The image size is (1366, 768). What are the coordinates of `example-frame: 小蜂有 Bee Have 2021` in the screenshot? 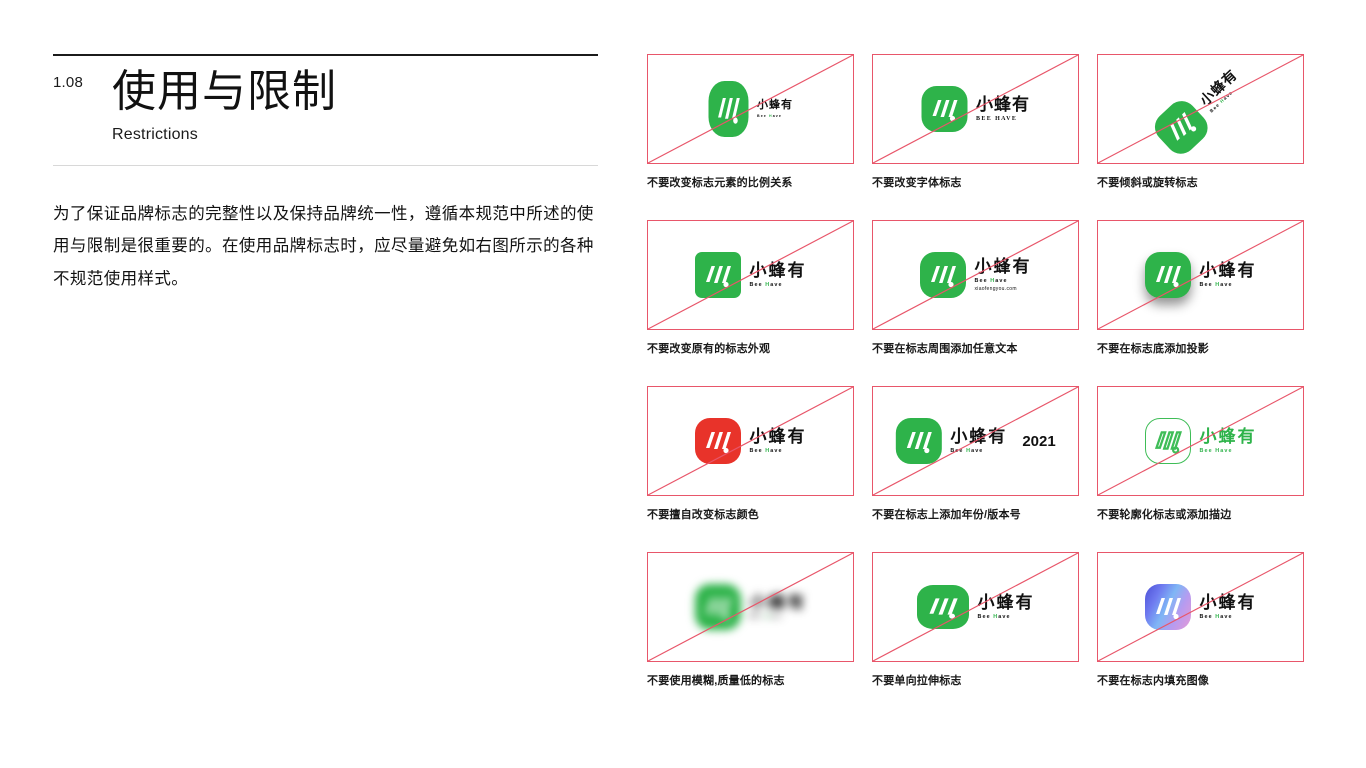 It's located at (975, 441).